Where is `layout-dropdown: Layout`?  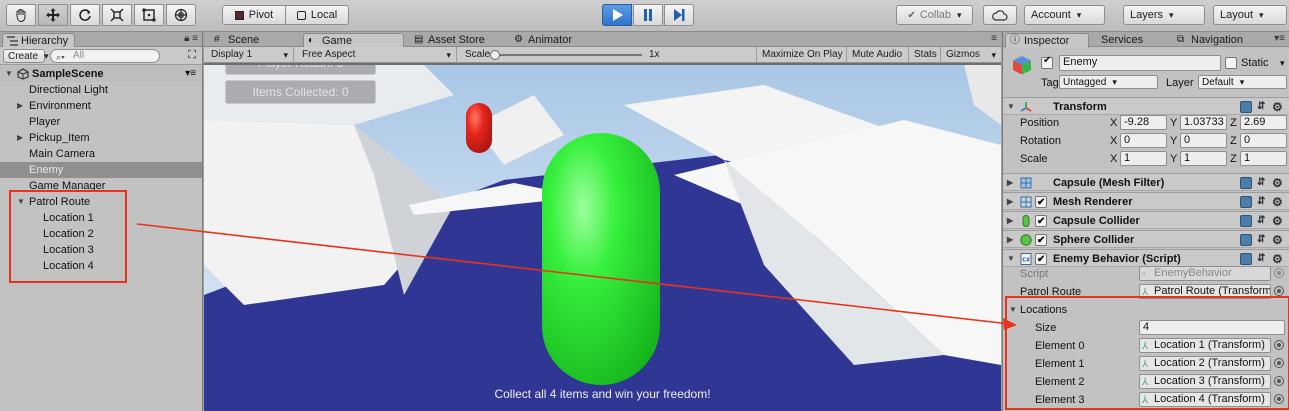 layout-dropdown: Layout is located at coordinates (1250, 15).